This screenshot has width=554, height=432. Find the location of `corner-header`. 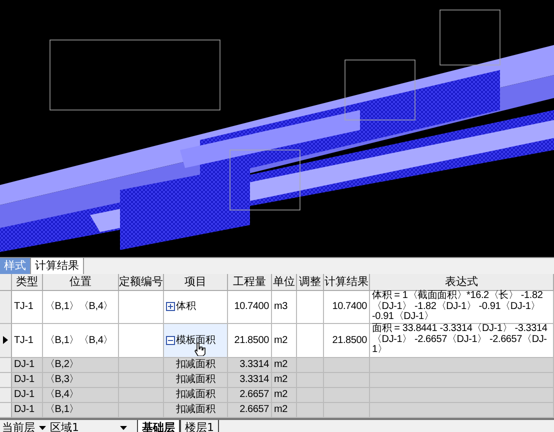

corner-header is located at coordinates (6, 282).